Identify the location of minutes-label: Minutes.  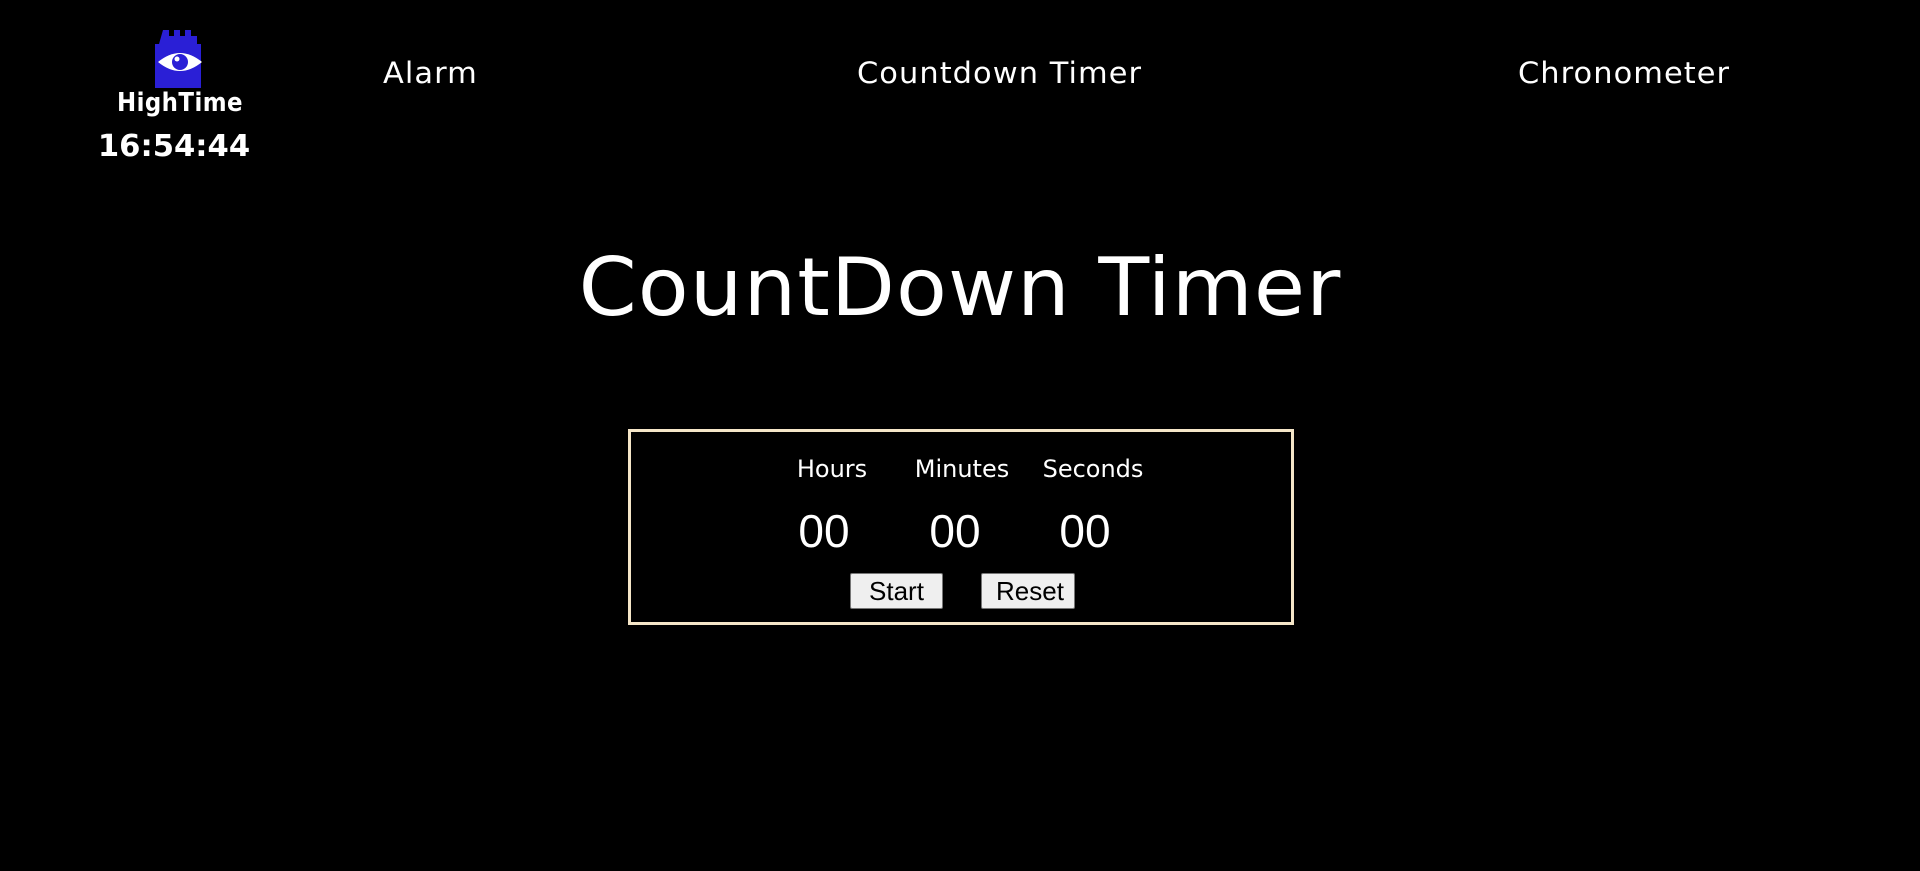
(962, 469).